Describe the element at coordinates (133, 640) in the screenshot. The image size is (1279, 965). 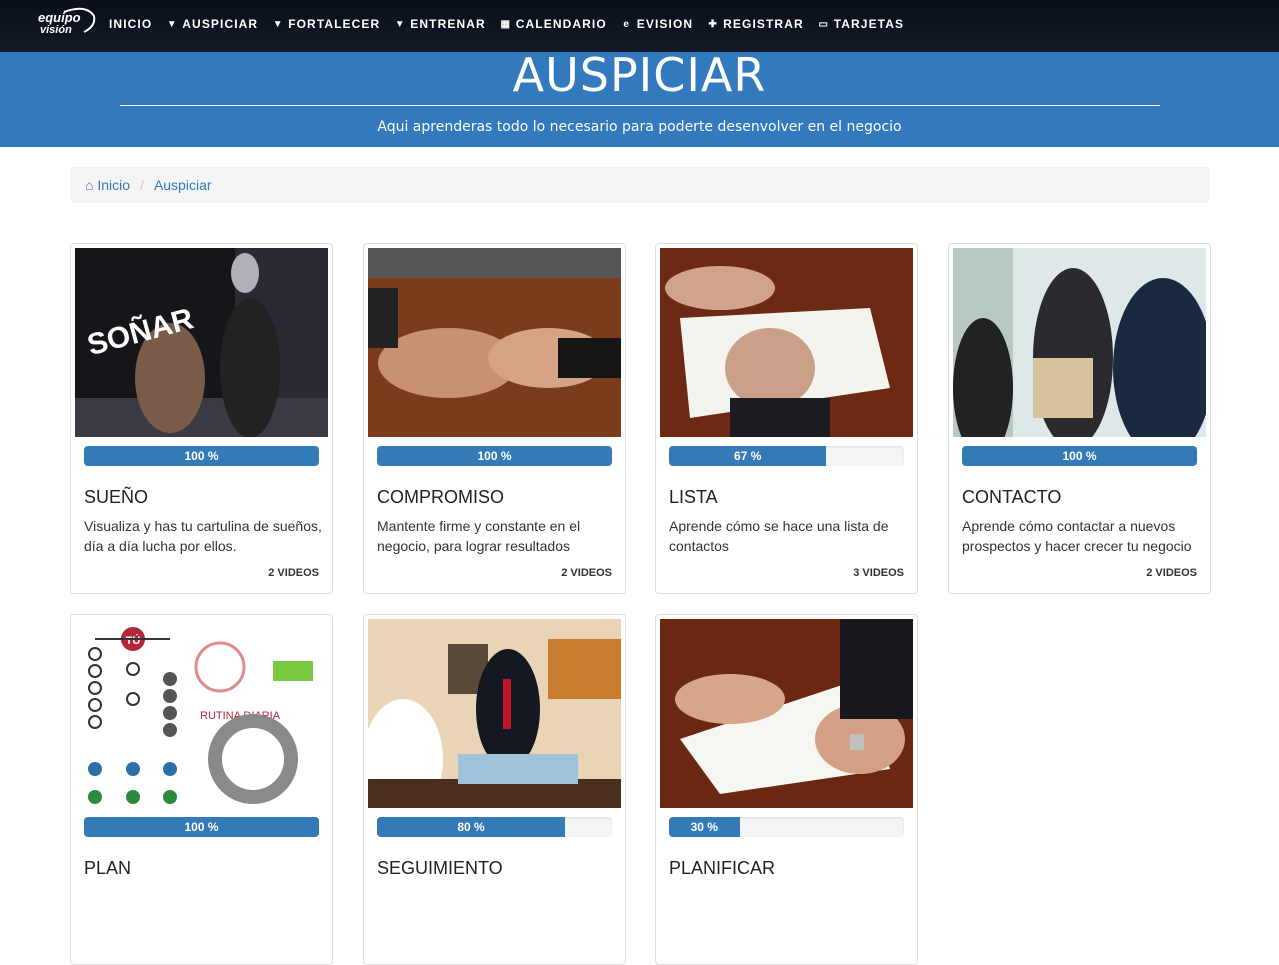
I see `svg-text: TÚ` at that location.